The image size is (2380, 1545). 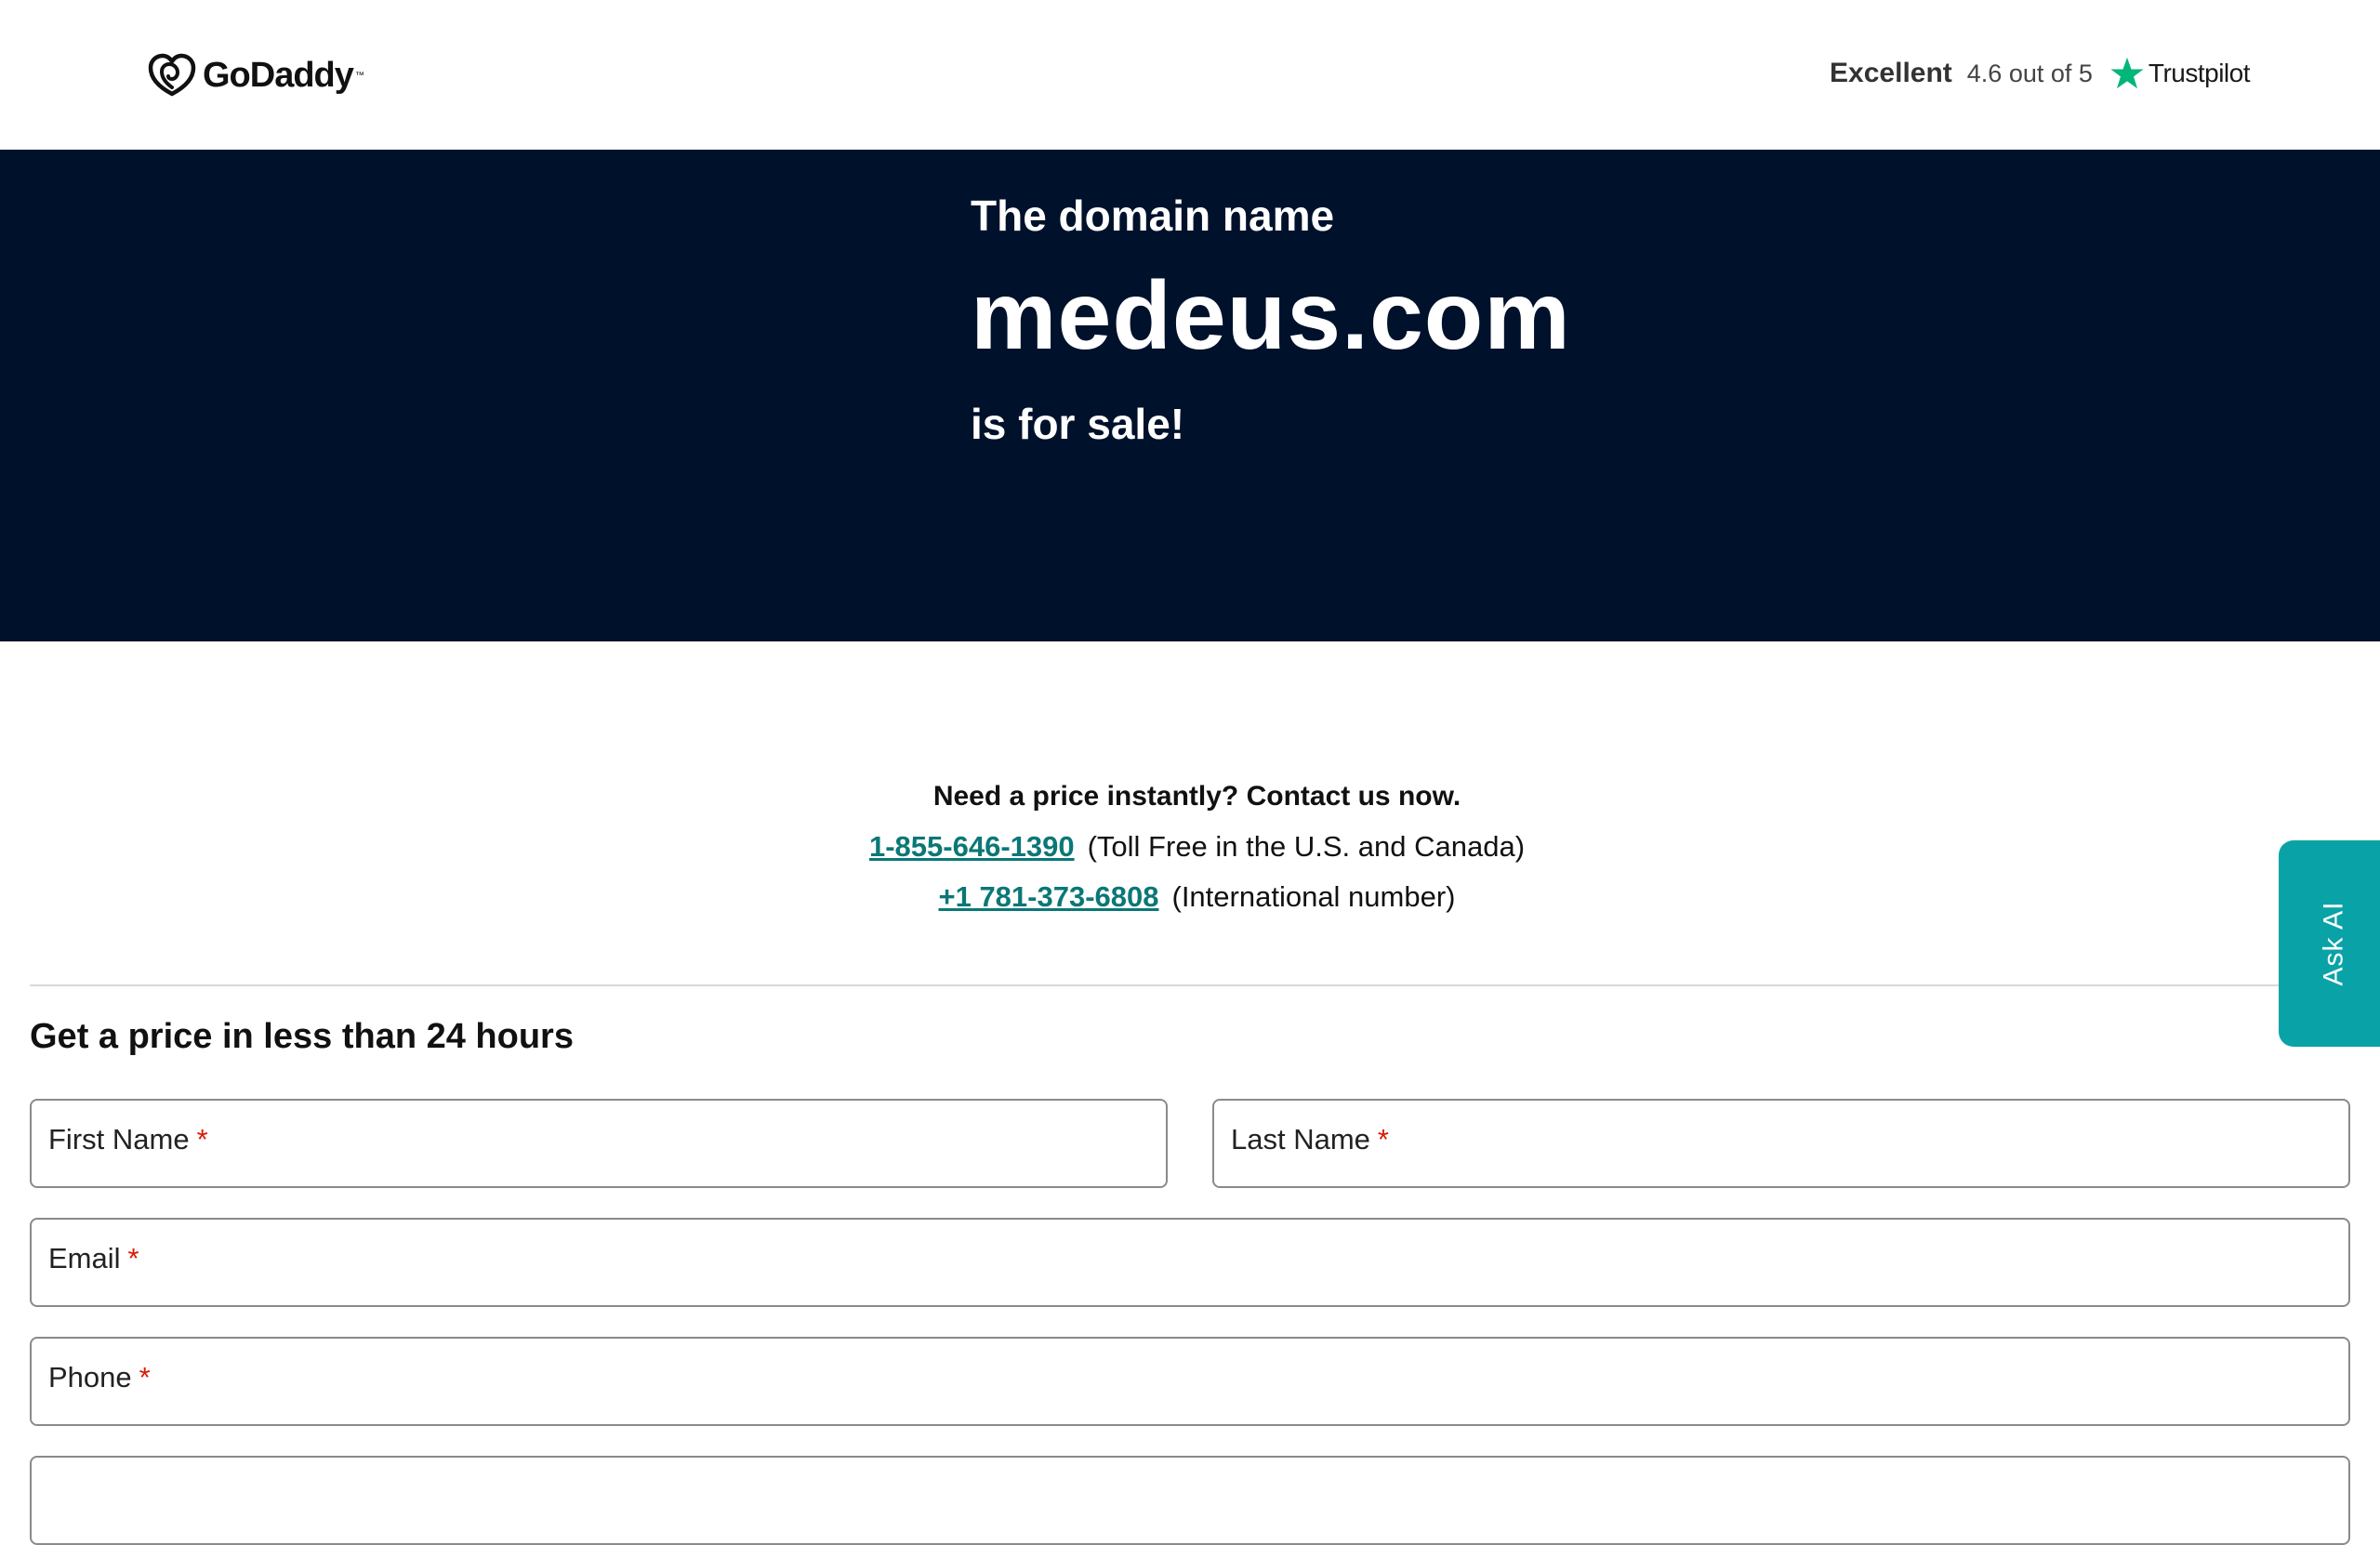 What do you see at coordinates (1078, 424) in the screenshot?
I see `hero-sale-text: is for sale!` at bounding box center [1078, 424].